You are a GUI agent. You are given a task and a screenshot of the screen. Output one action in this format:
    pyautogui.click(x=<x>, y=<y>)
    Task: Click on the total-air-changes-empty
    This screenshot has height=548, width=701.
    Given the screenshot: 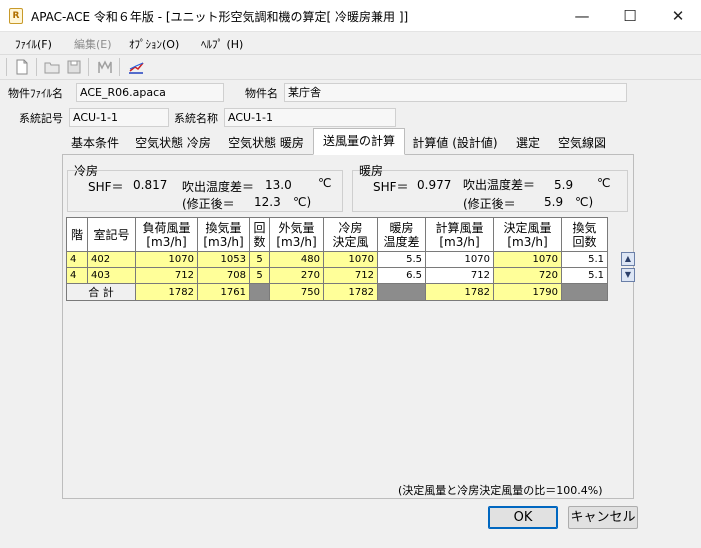 What is the action you would take?
    pyautogui.click(x=584, y=292)
    